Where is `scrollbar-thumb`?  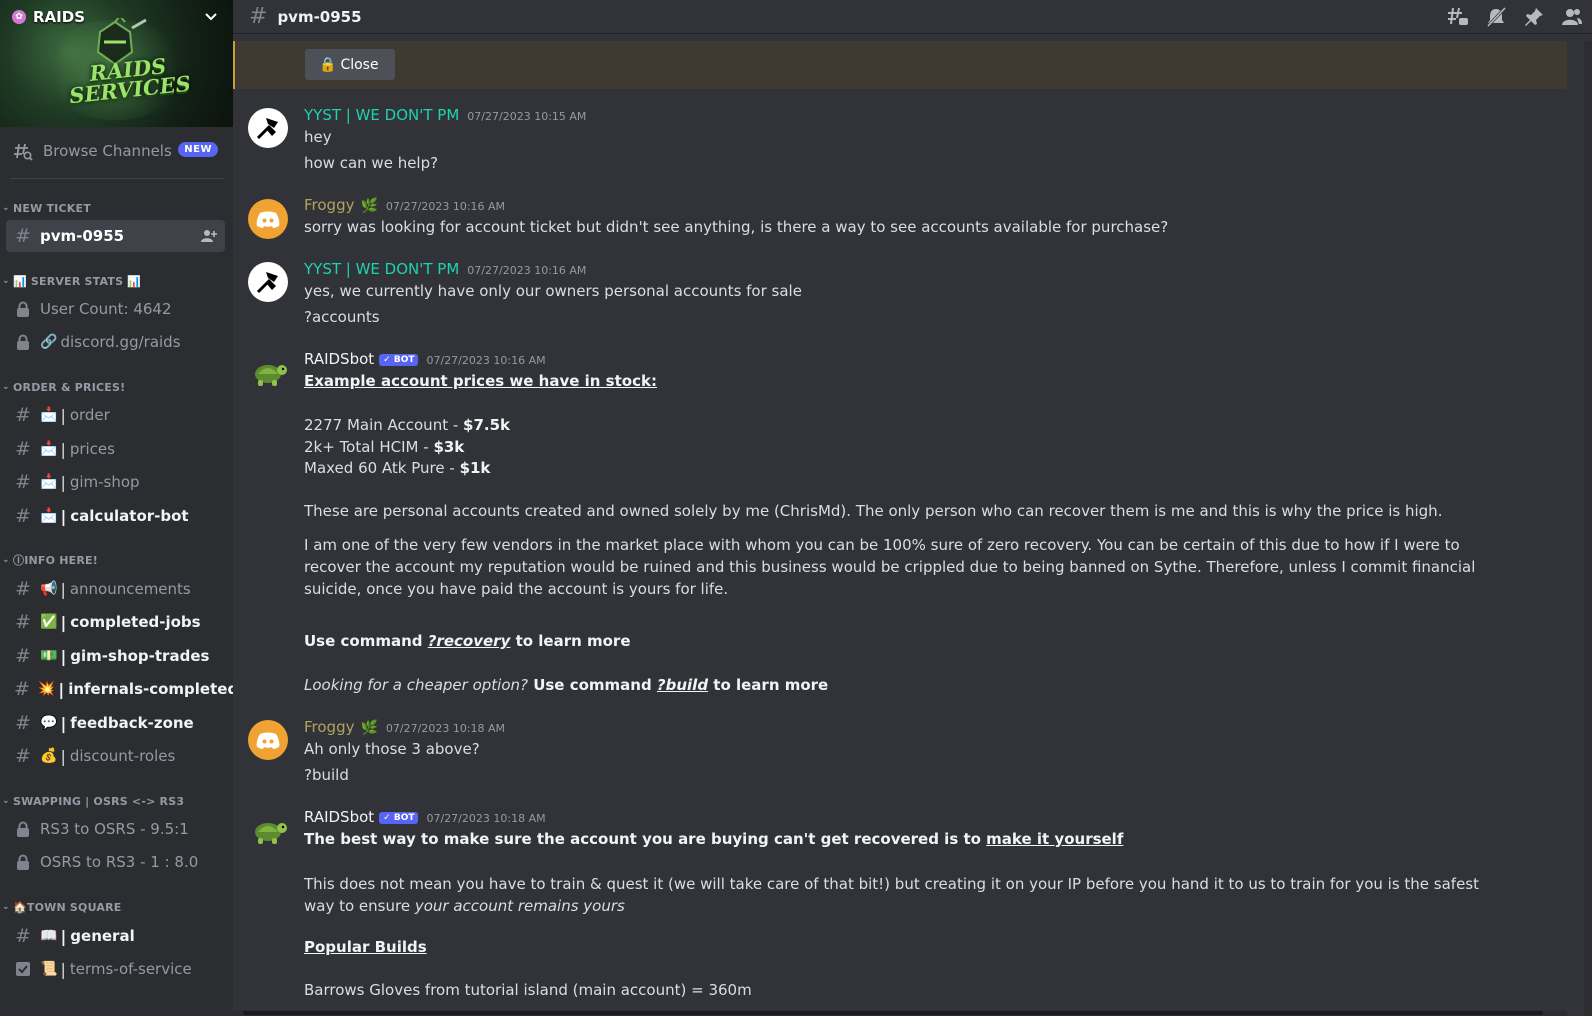 scrollbar-thumb is located at coordinates (893, 1013).